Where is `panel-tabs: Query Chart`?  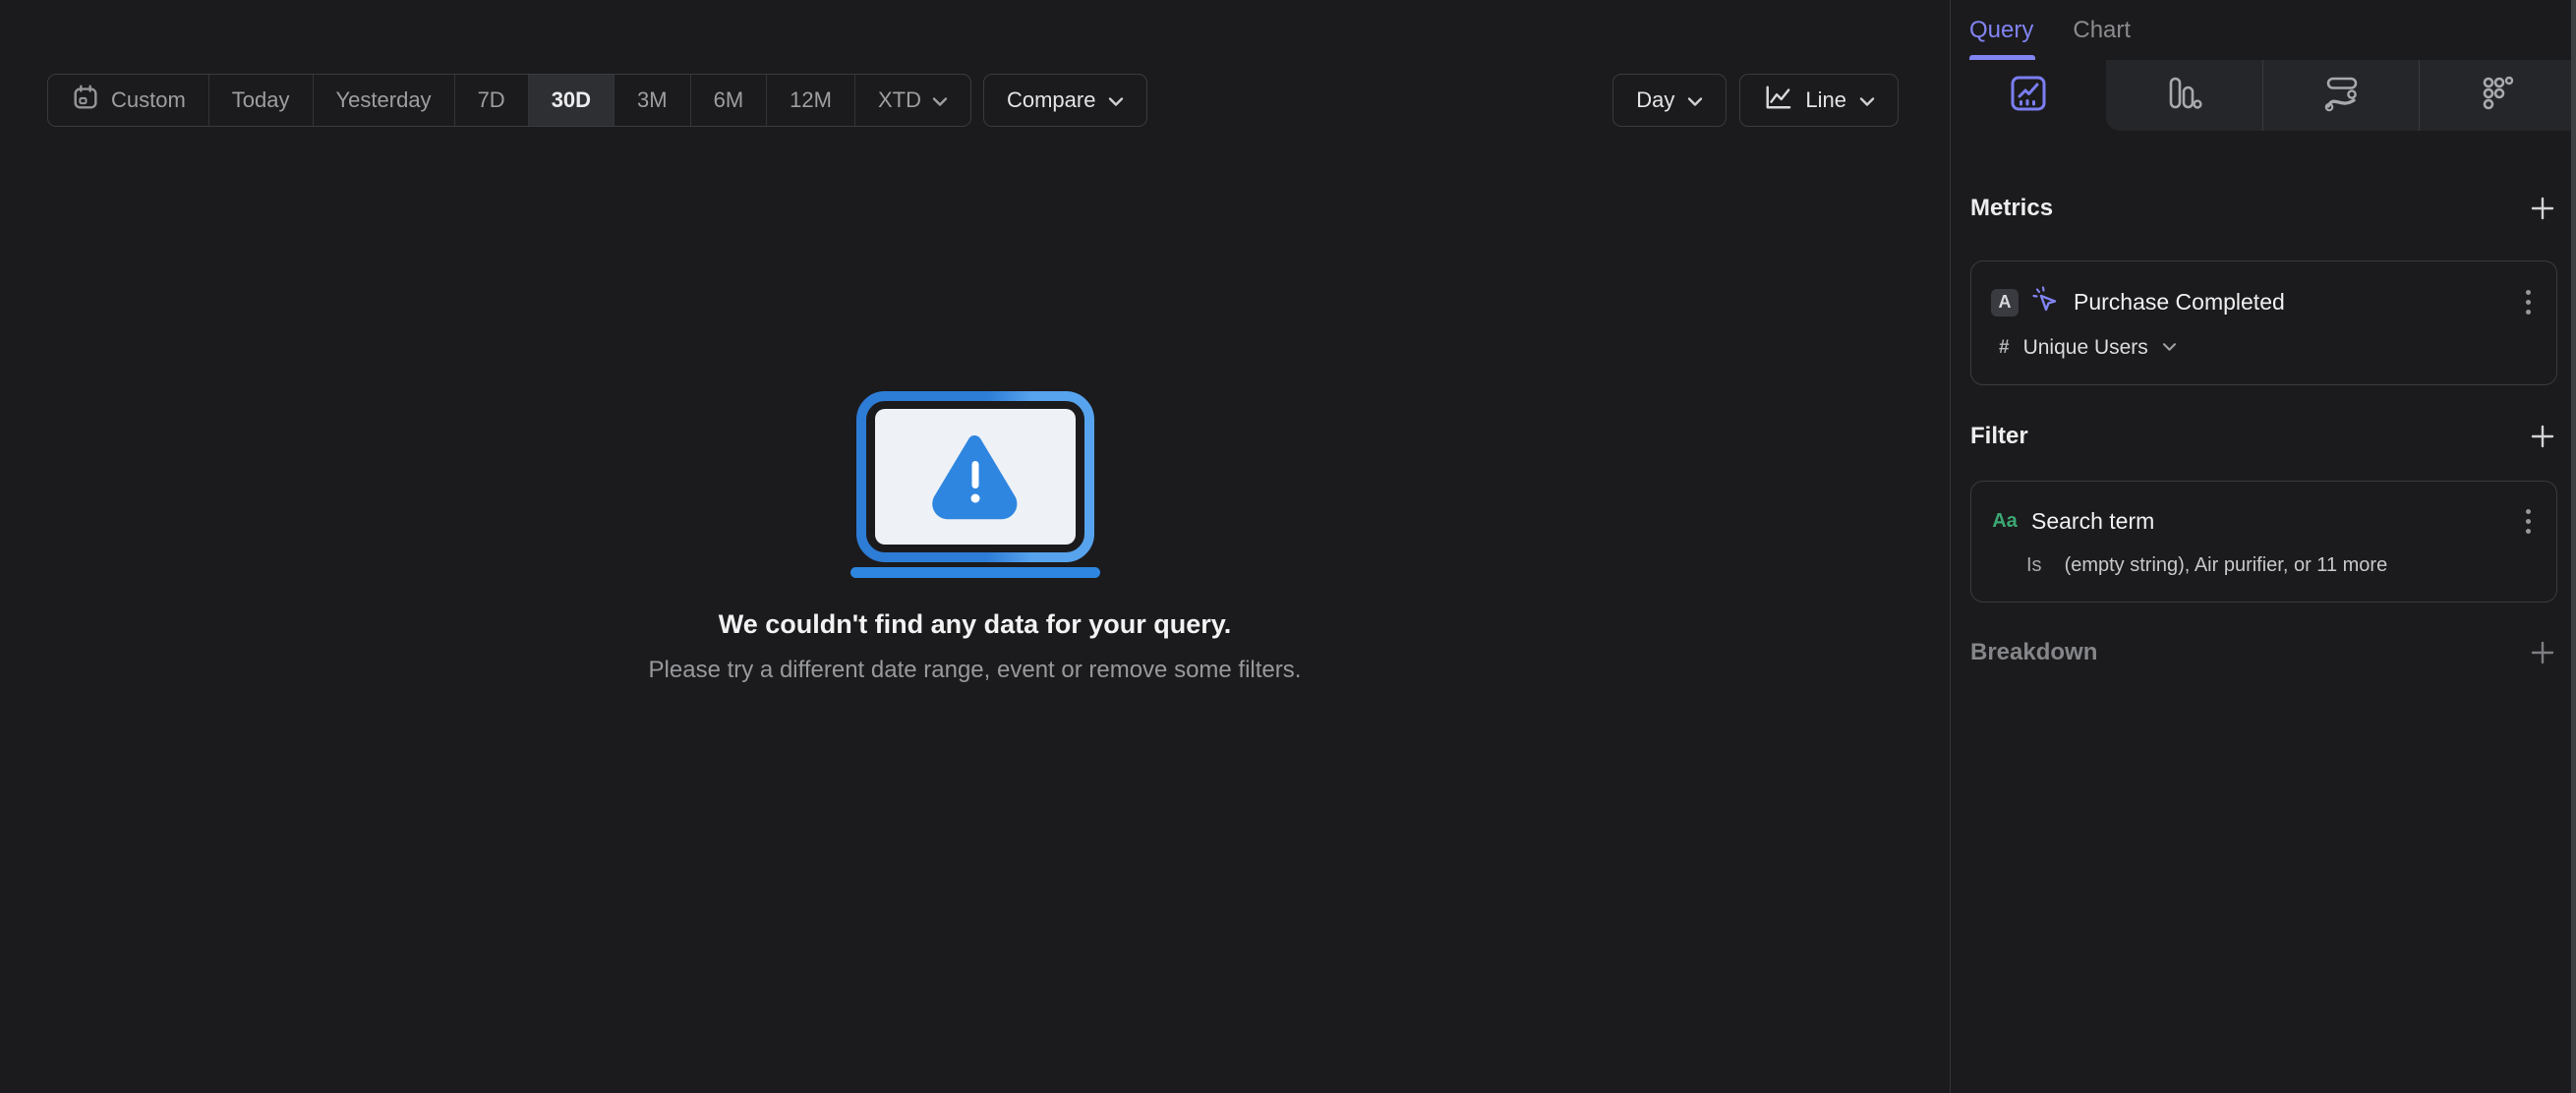
panel-tabs: Query Chart is located at coordinates (2263, 30).